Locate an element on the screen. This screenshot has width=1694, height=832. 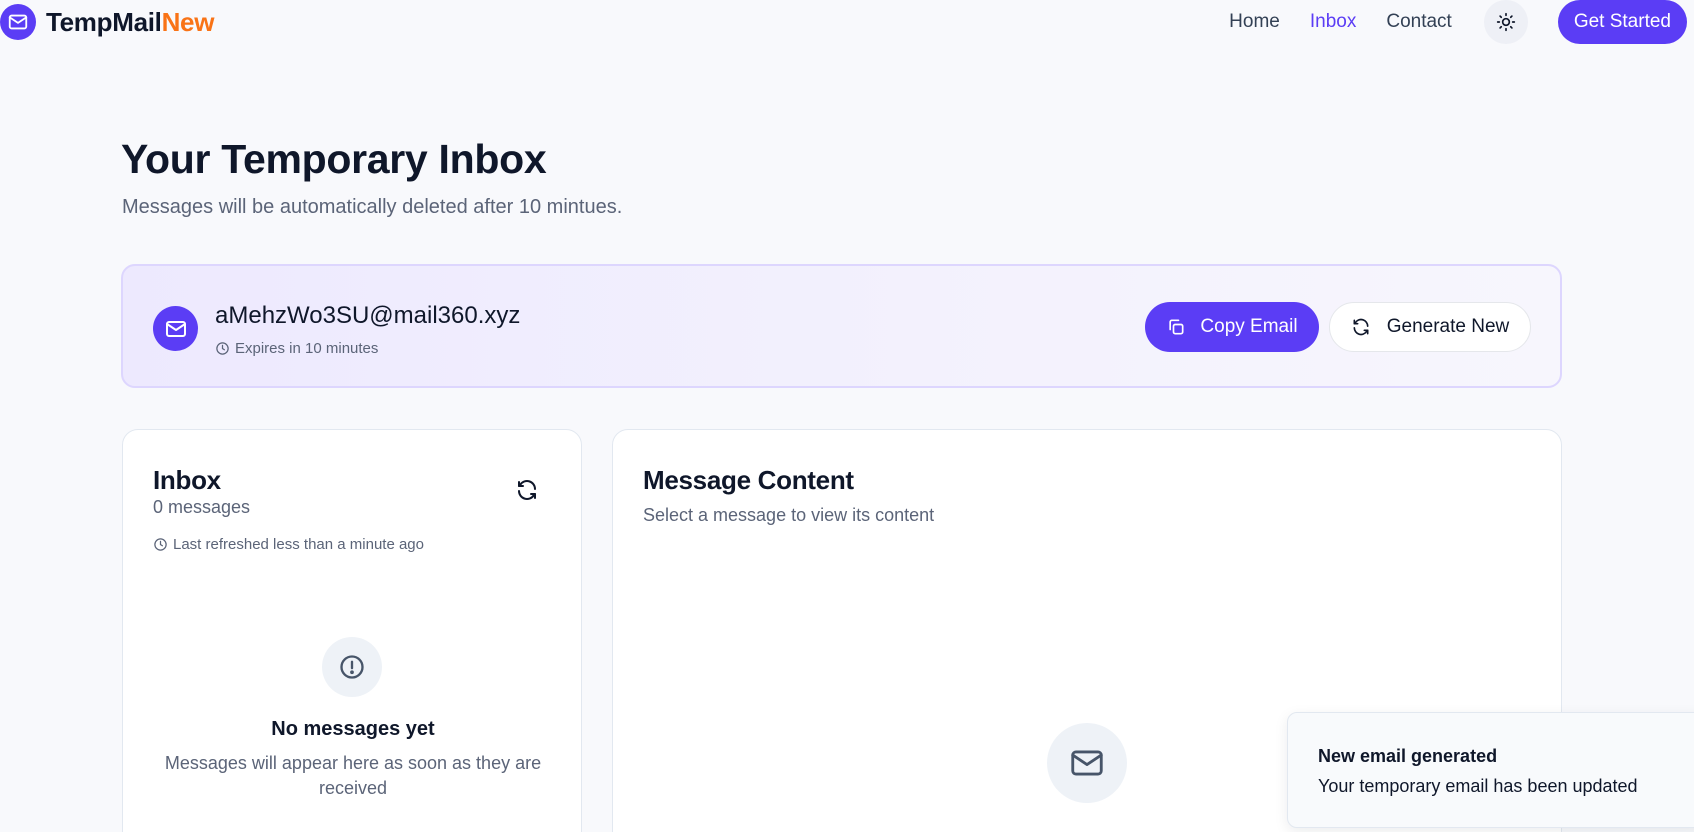
empty-inbox-title: No messages yet is located at coordinates (353, 729).